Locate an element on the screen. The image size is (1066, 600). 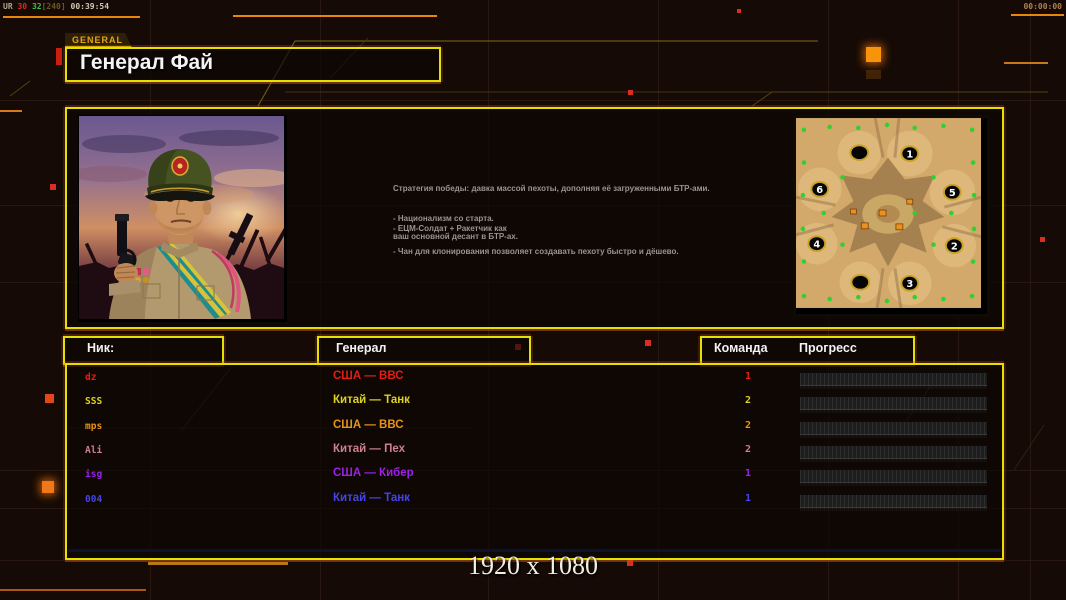
map-preview: 1 6 5 4 2 3 is located at coordinates (891, 216).